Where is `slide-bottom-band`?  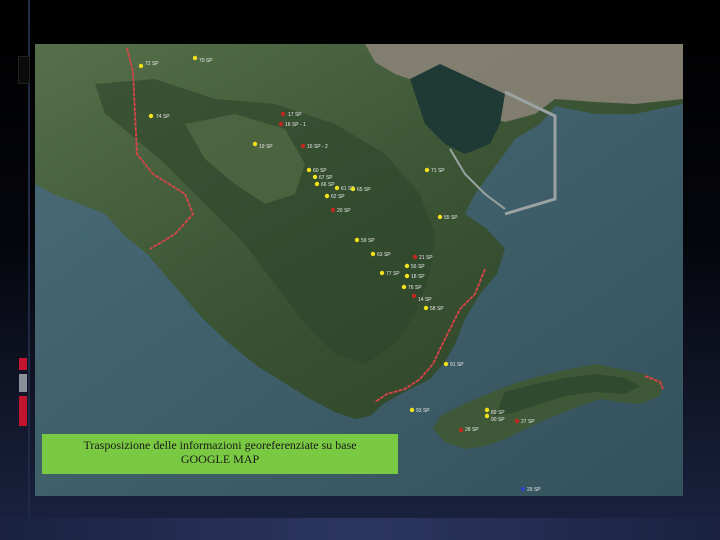 slide-bottom-band is located at coordinates (360, 529).